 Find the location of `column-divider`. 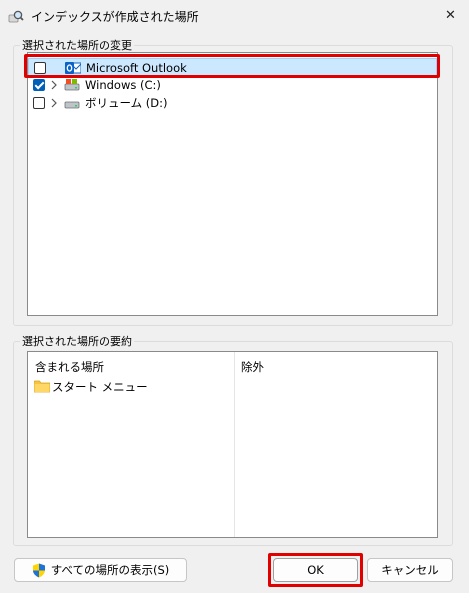

column-divider is located at coordinates (234, 444).